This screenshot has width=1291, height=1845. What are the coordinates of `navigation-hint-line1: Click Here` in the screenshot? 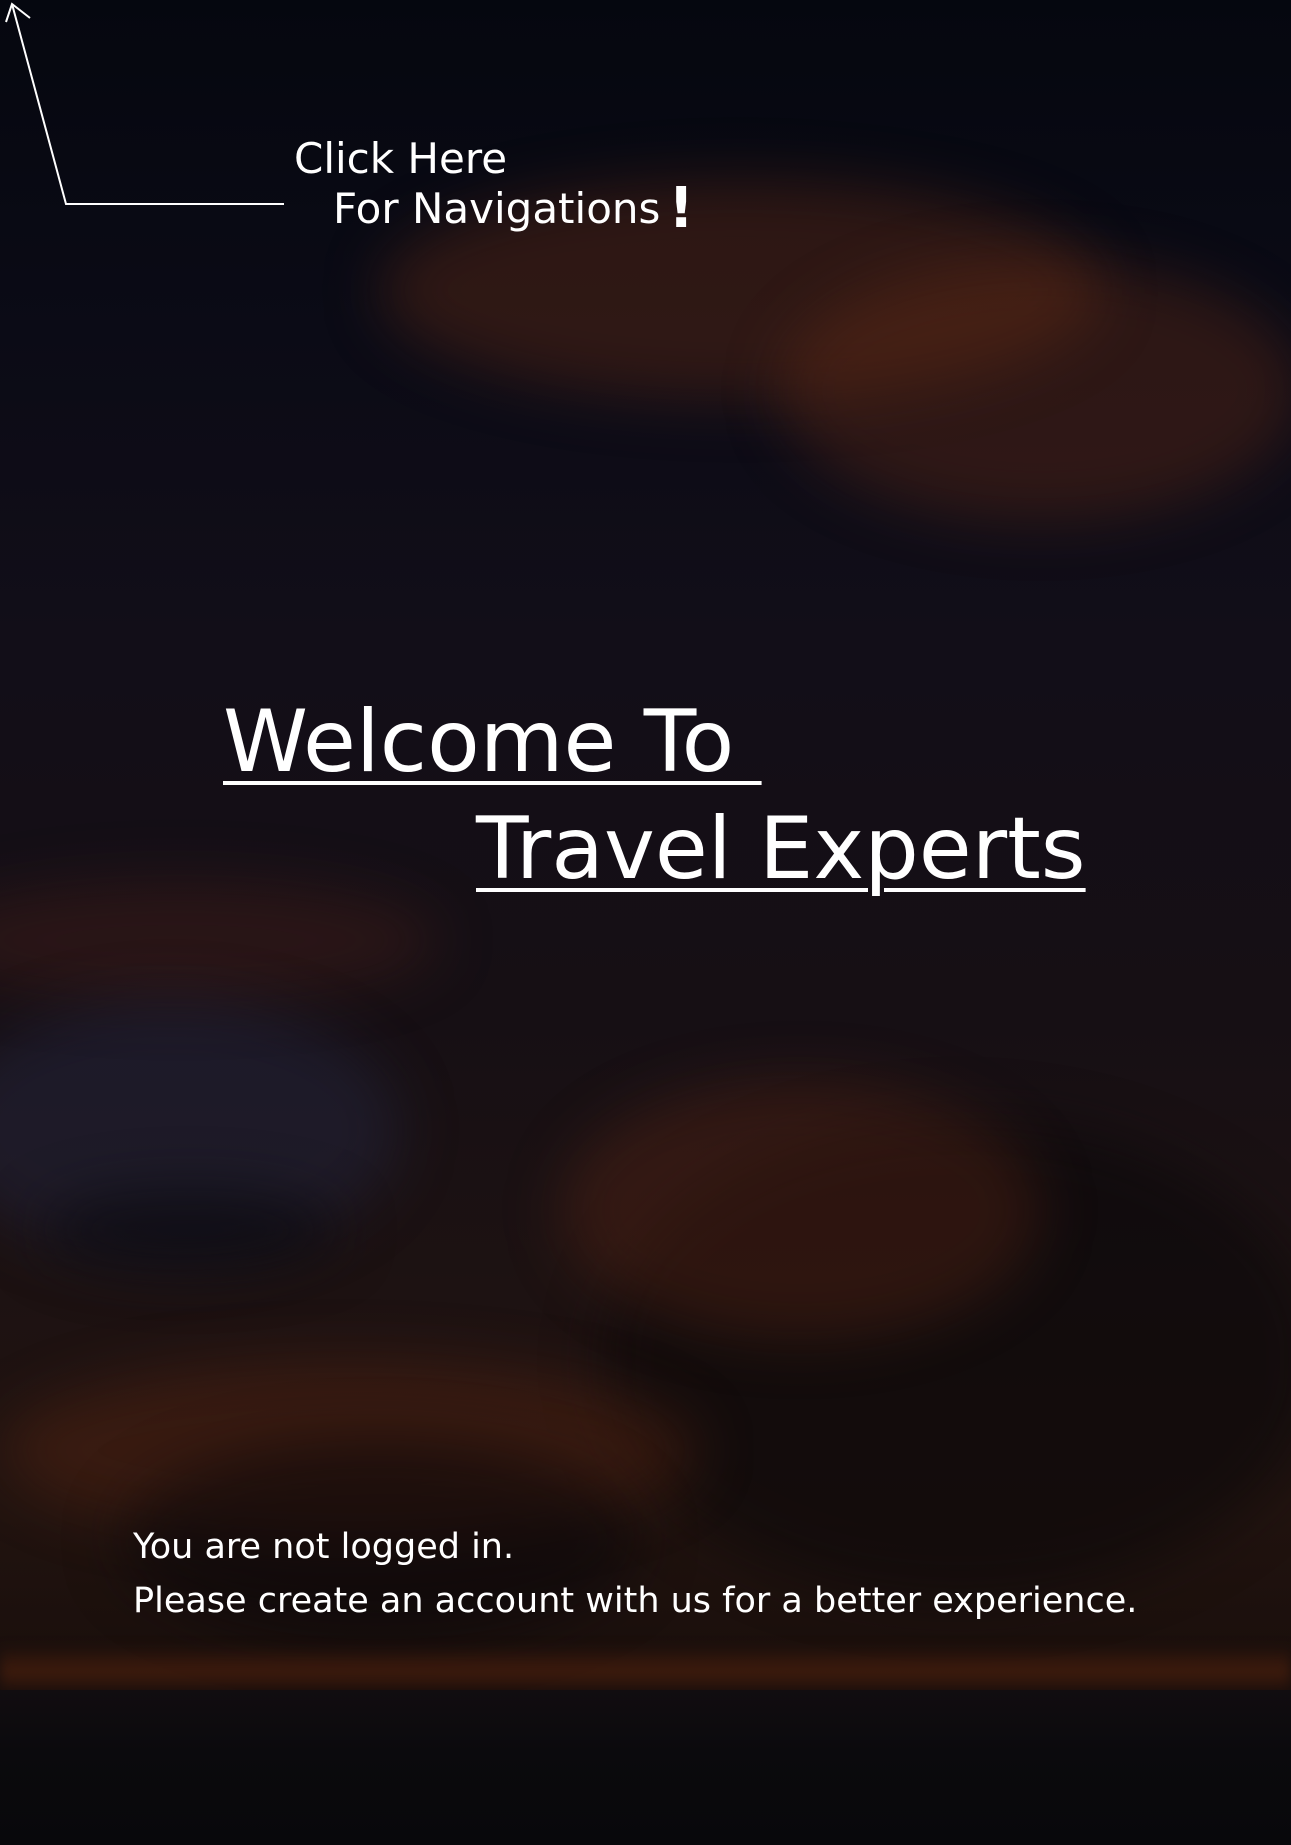 It's located at (494, 159).